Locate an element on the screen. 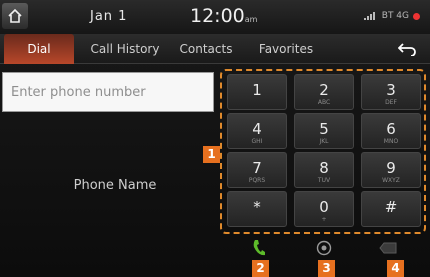 This screenshot has width=430, height=277. key-7: 7 PQRS is located at coordinates (257, 170).